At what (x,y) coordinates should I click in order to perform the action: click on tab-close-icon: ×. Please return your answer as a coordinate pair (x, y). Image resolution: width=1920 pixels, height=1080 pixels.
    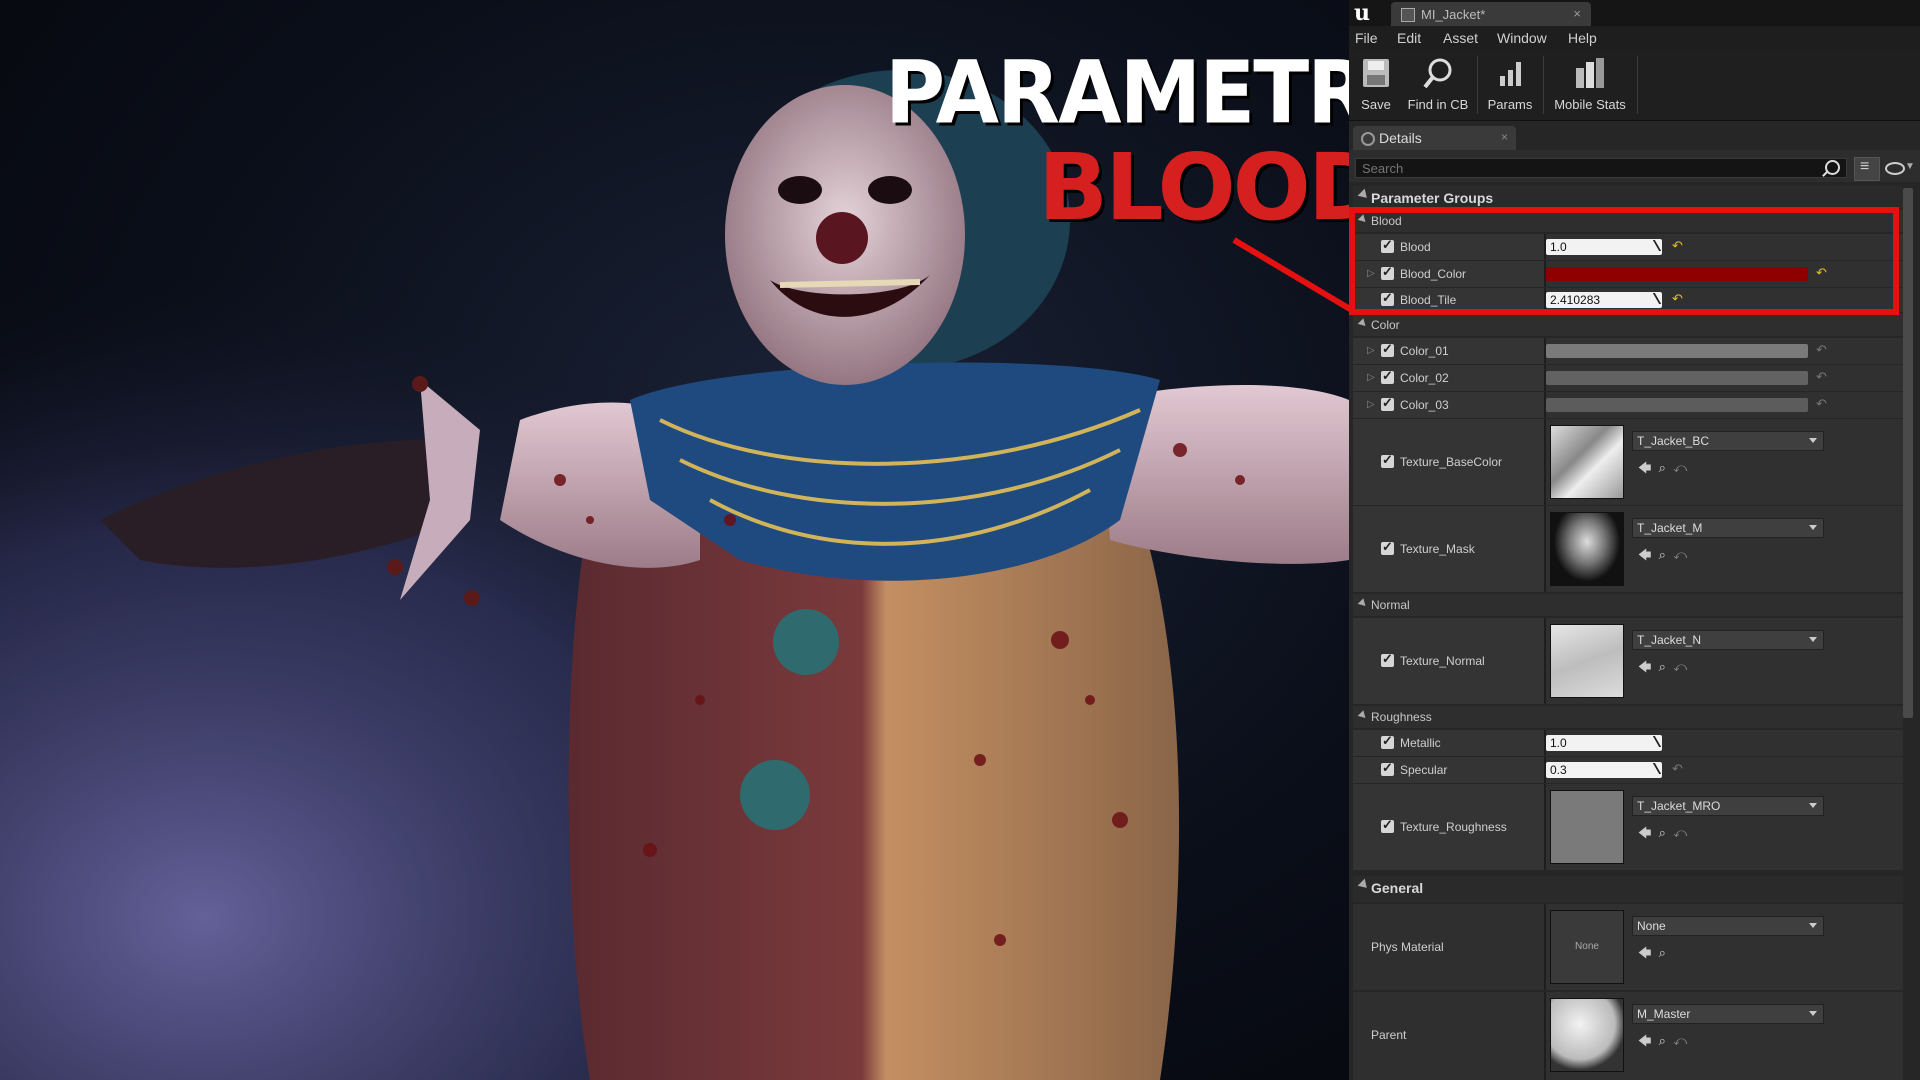
    Looking at the image, I should click on (1577, 13).